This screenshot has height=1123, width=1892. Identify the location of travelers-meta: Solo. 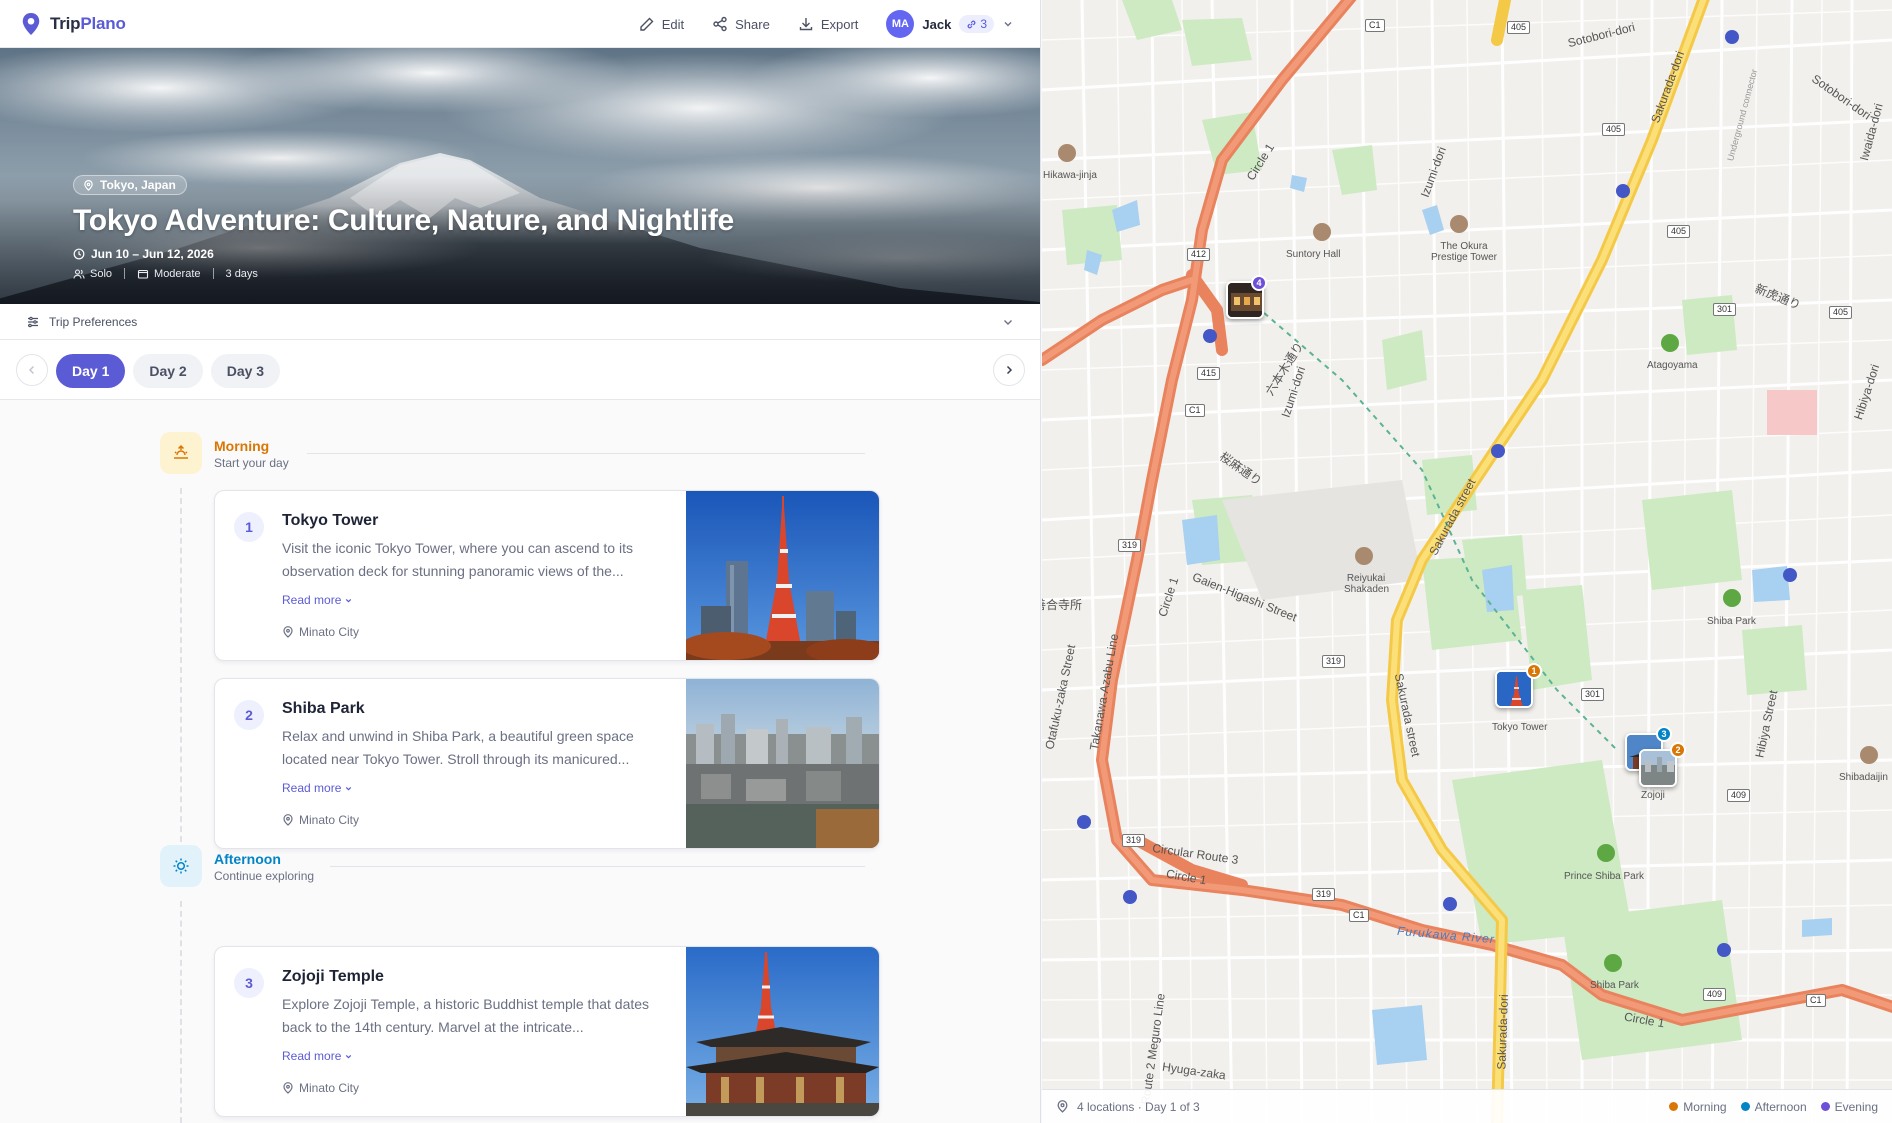
(92, 274).